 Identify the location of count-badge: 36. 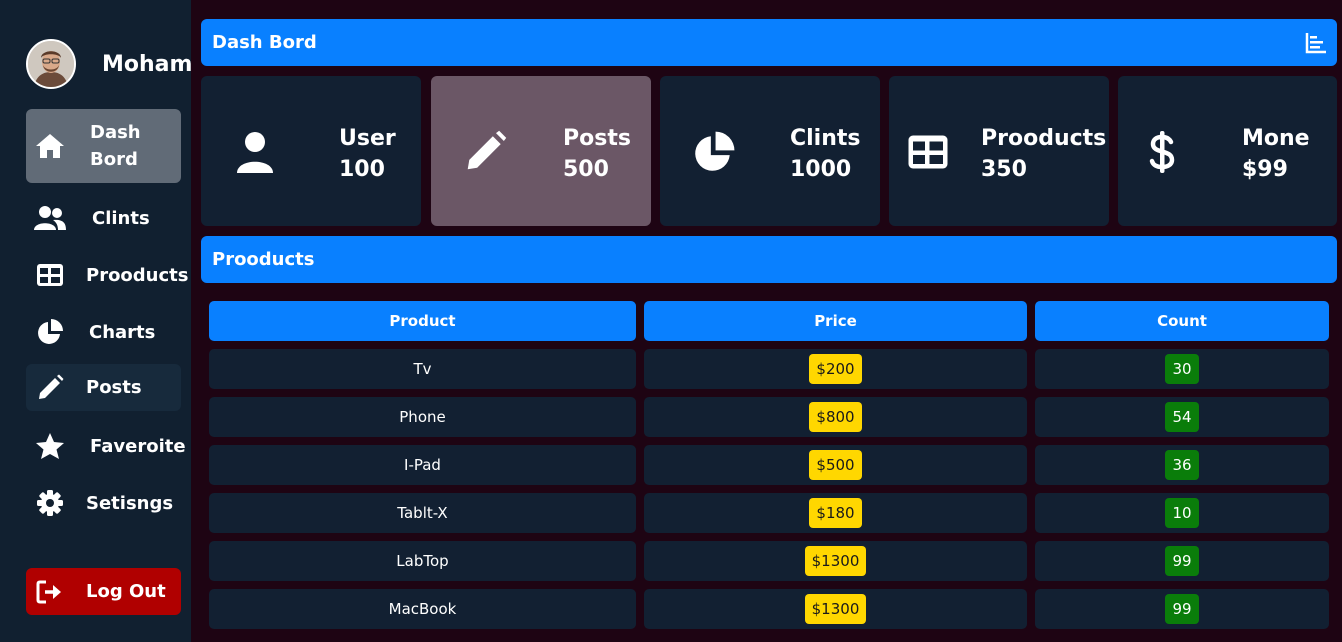
(1182, 465).